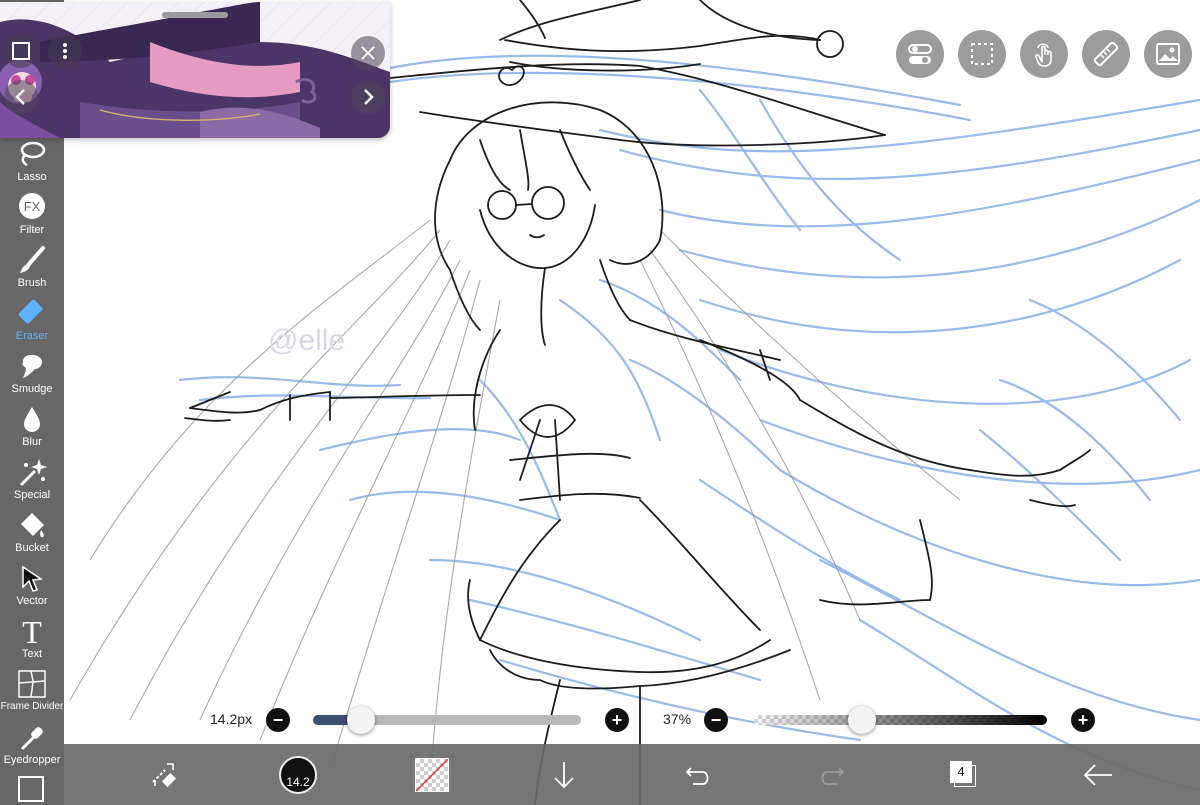 Image resolution: width=1200 pixels, height=805 pixels. What do you see at coordinates (32, 738) in the screenshot?
I see `eyedropper-icon` at bounding box center [32, 738].